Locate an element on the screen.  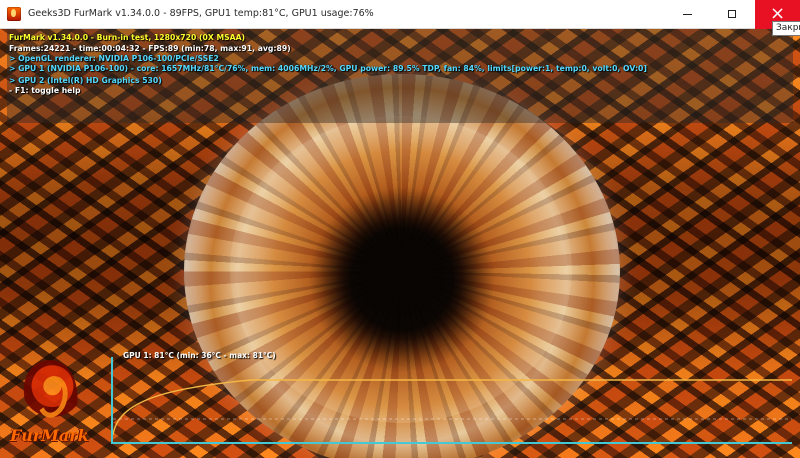
close-tooltip: Закрыть is located at coordinates (786, 28).